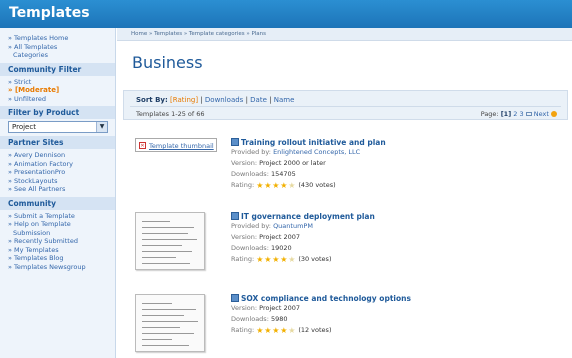  Describe the element at coordinates (57, 233) in the screenshot. I see `community-link-submission: Submission` at that location.